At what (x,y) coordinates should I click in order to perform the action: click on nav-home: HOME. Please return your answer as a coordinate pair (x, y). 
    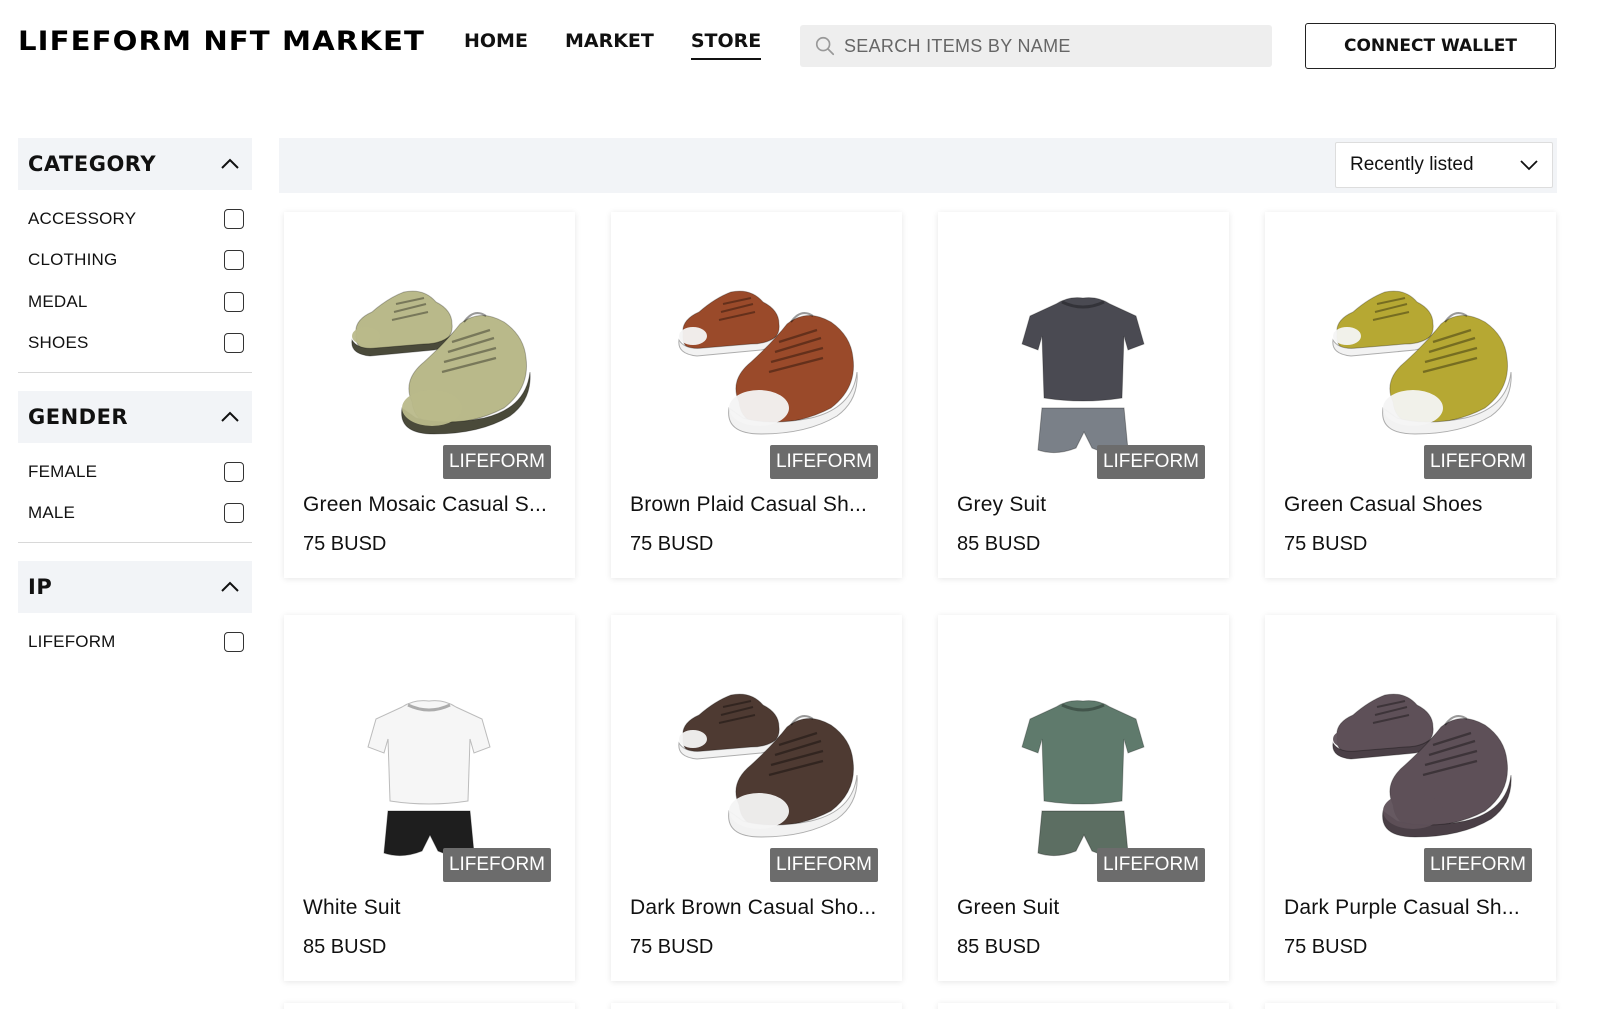
    Looking at the image, I should click on (496, 45).